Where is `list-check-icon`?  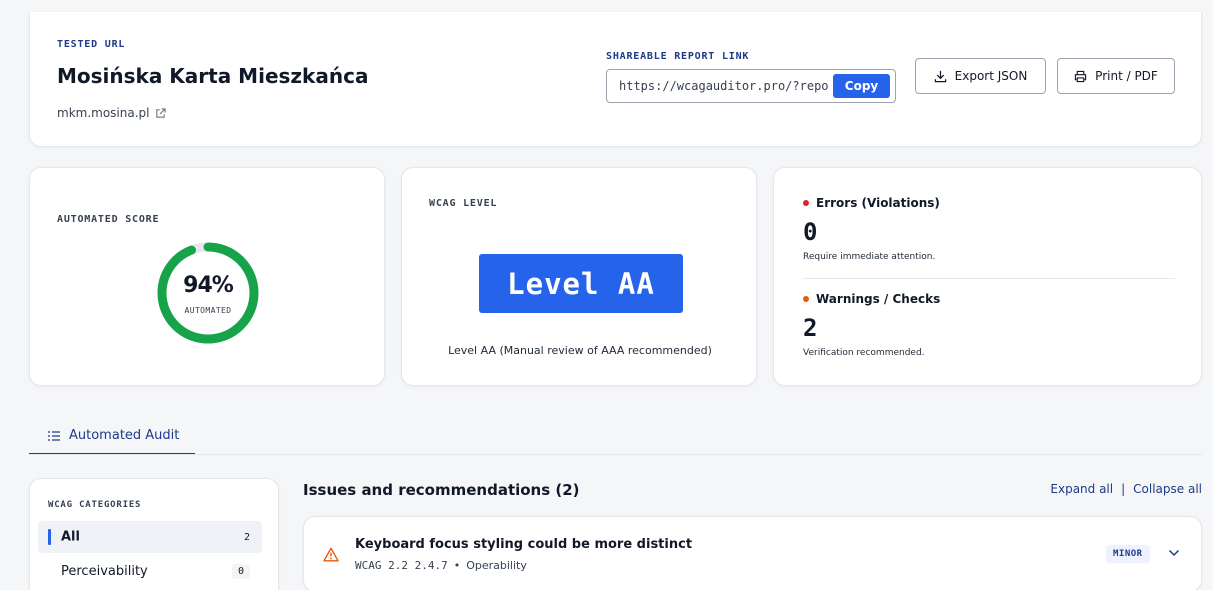
list-check-icon is located at coordinates (54, 435).